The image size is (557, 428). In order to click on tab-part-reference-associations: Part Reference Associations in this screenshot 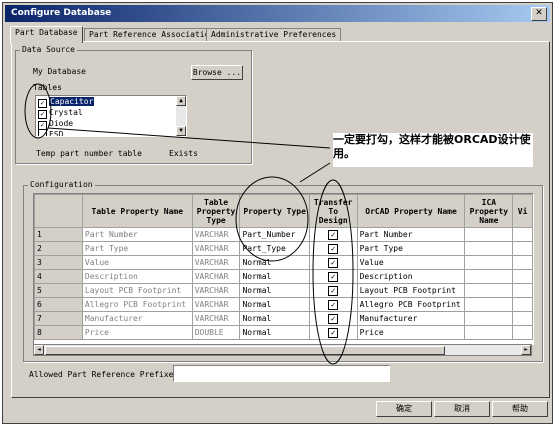, I will do `click(154, 35)`.